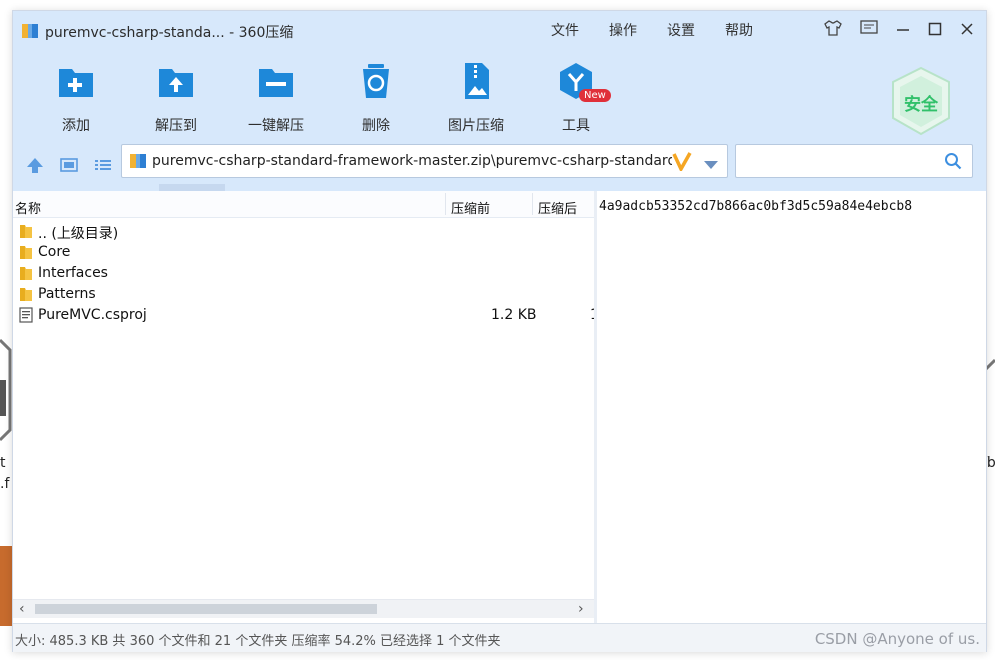 The image size is (995, 660). I want to click on file-size: 1.2 KB, so click(514, 315).